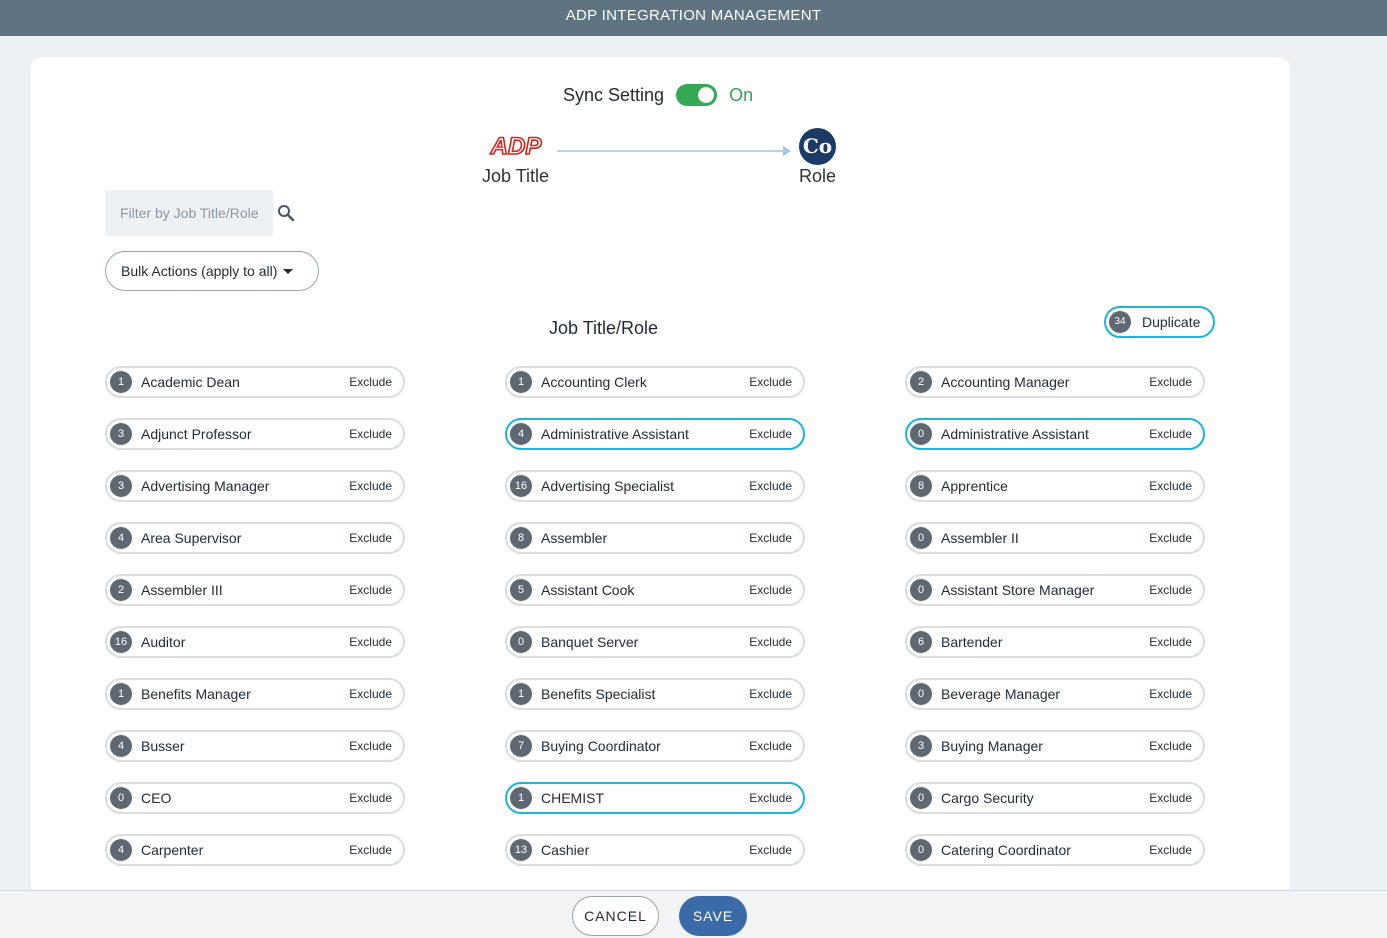 The width and height of the screenshot is (1387, 938). Describe the element at coordinates (655, 642) in the screenshot. I see `job-title-pill: 0 Banquet Server Exclude` at that location.